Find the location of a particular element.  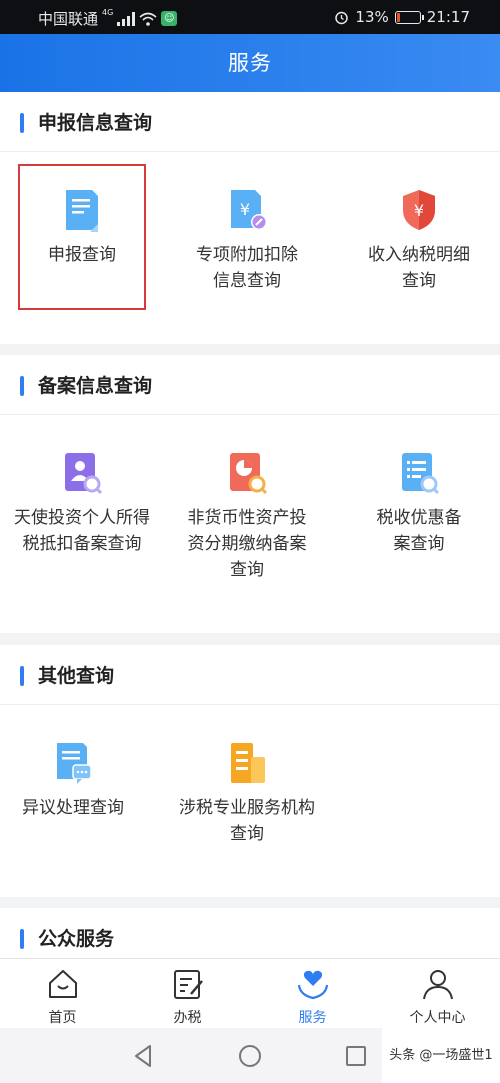

section-title: 其他查询 is located at coordinates (76, 676).